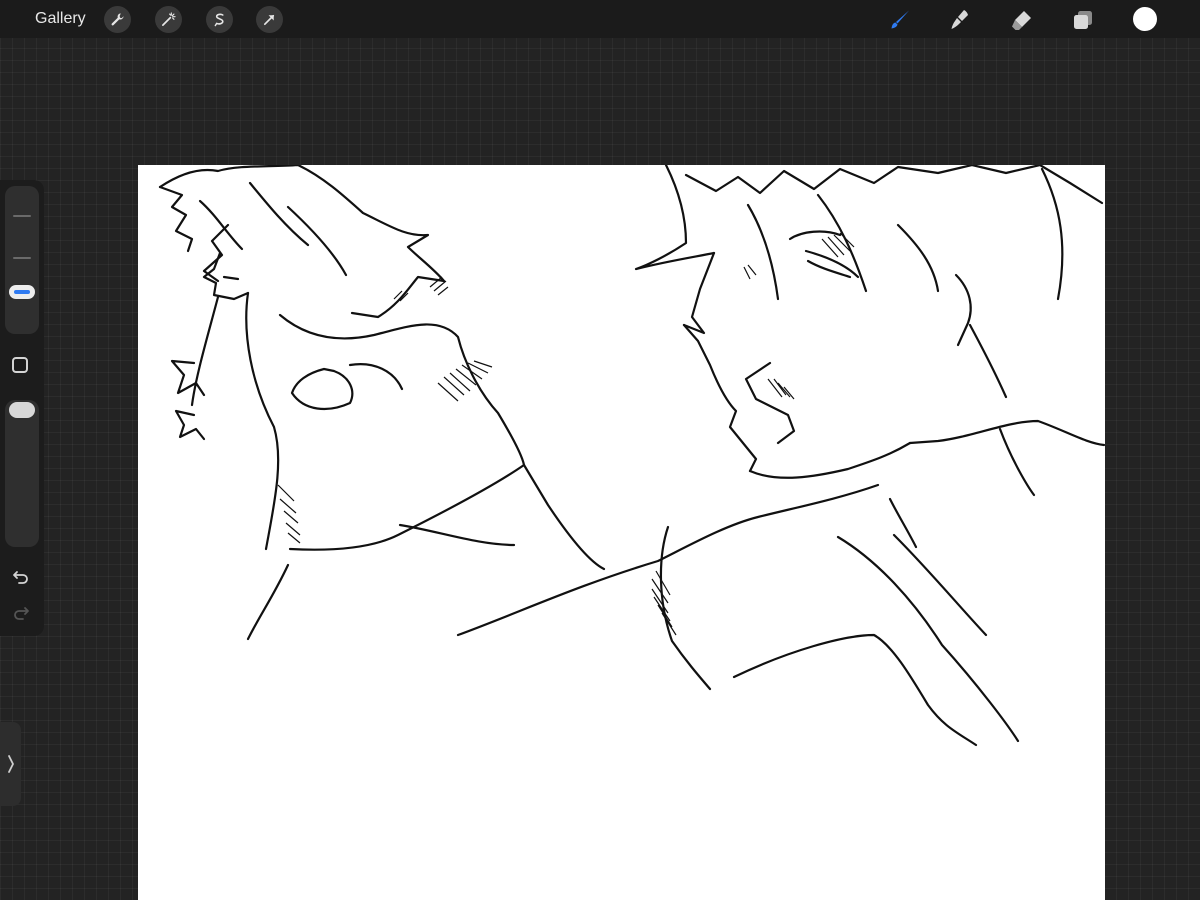 This screenshot has width=1200, height=900. I want to click on sidebar-expand-tab, so click(10, 764).